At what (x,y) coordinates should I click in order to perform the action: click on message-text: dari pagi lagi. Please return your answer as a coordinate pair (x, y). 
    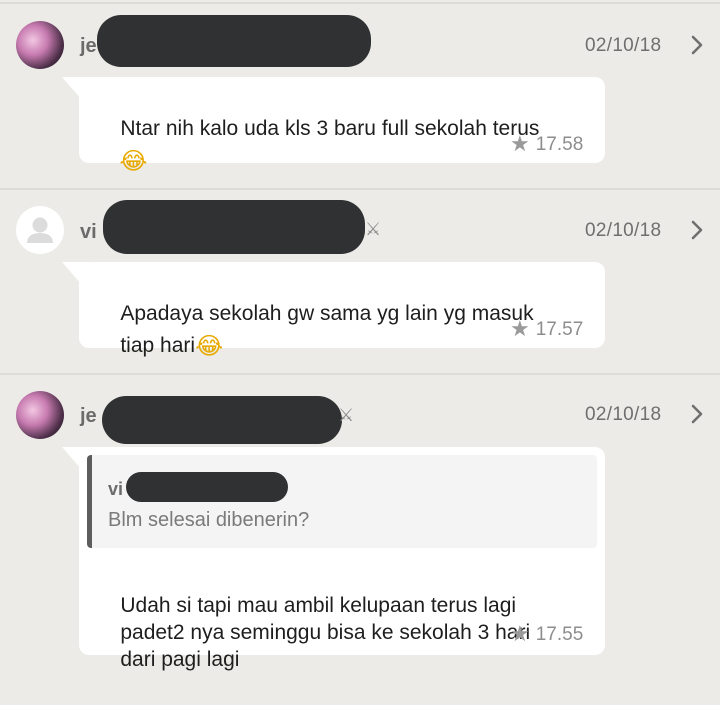
    Looking at the image, I should click on (180, 659).